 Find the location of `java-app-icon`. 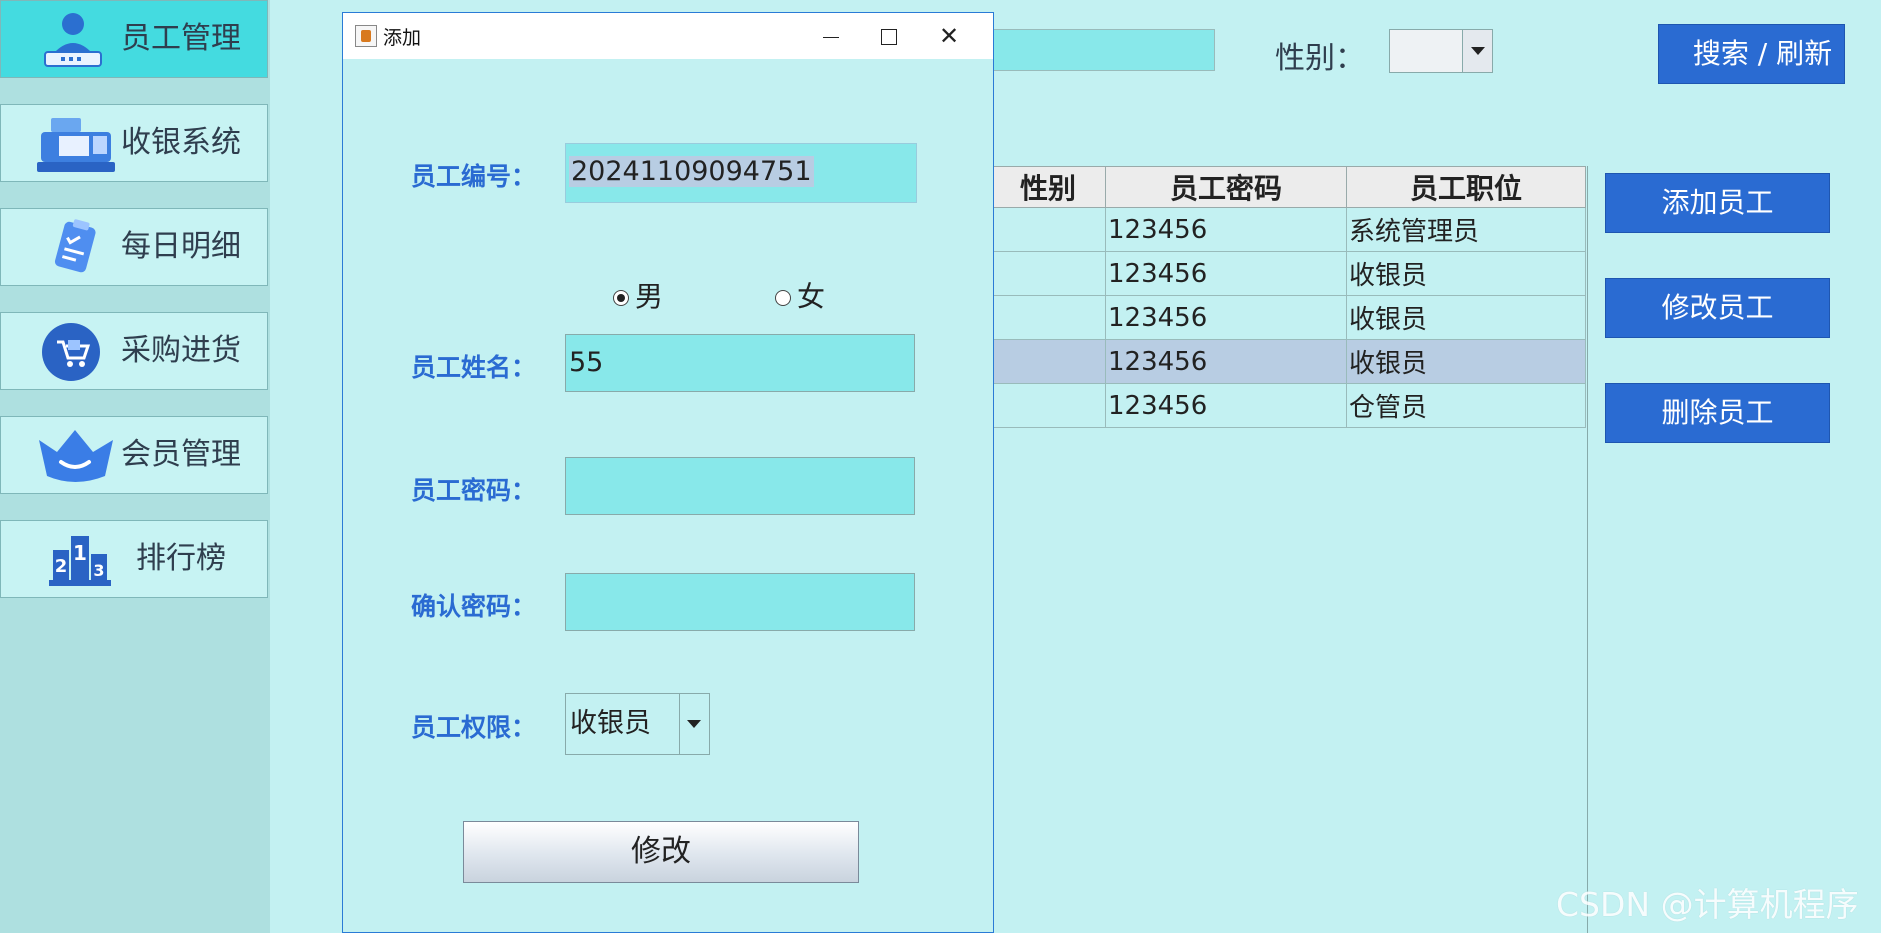

java-app-icon is located at coordinates (366, 36).